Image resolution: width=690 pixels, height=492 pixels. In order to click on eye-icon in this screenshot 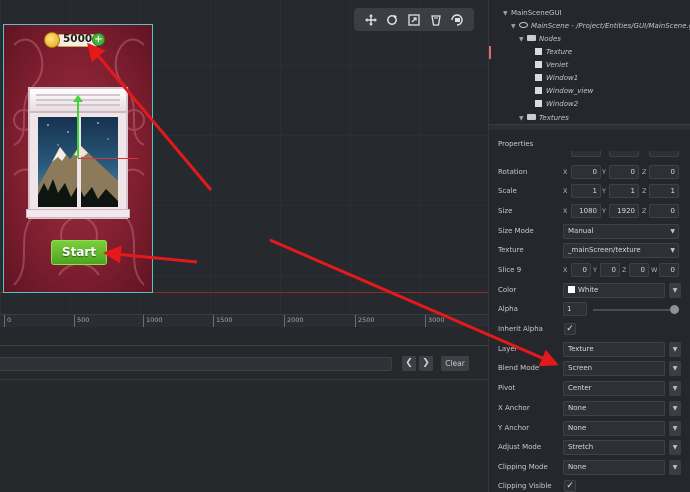, I will do `click(523, 25)`.